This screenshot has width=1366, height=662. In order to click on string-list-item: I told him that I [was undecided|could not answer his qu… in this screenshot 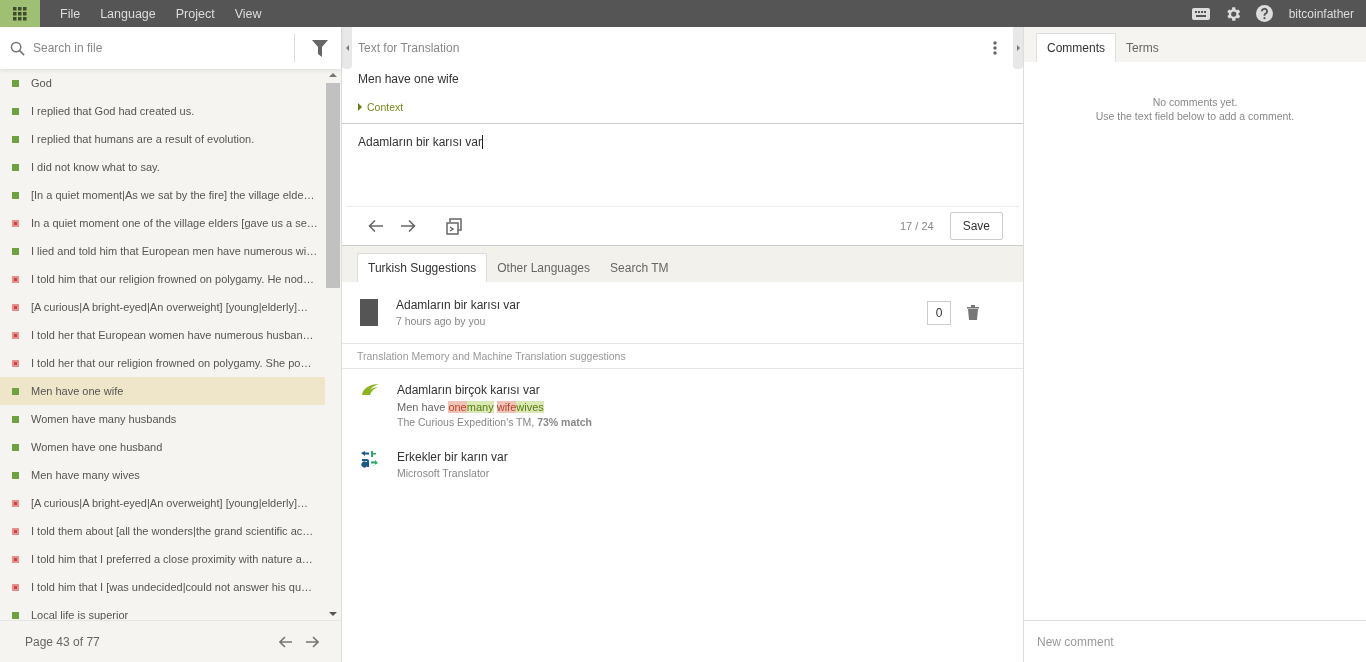, I will do `click(162, 587)`.